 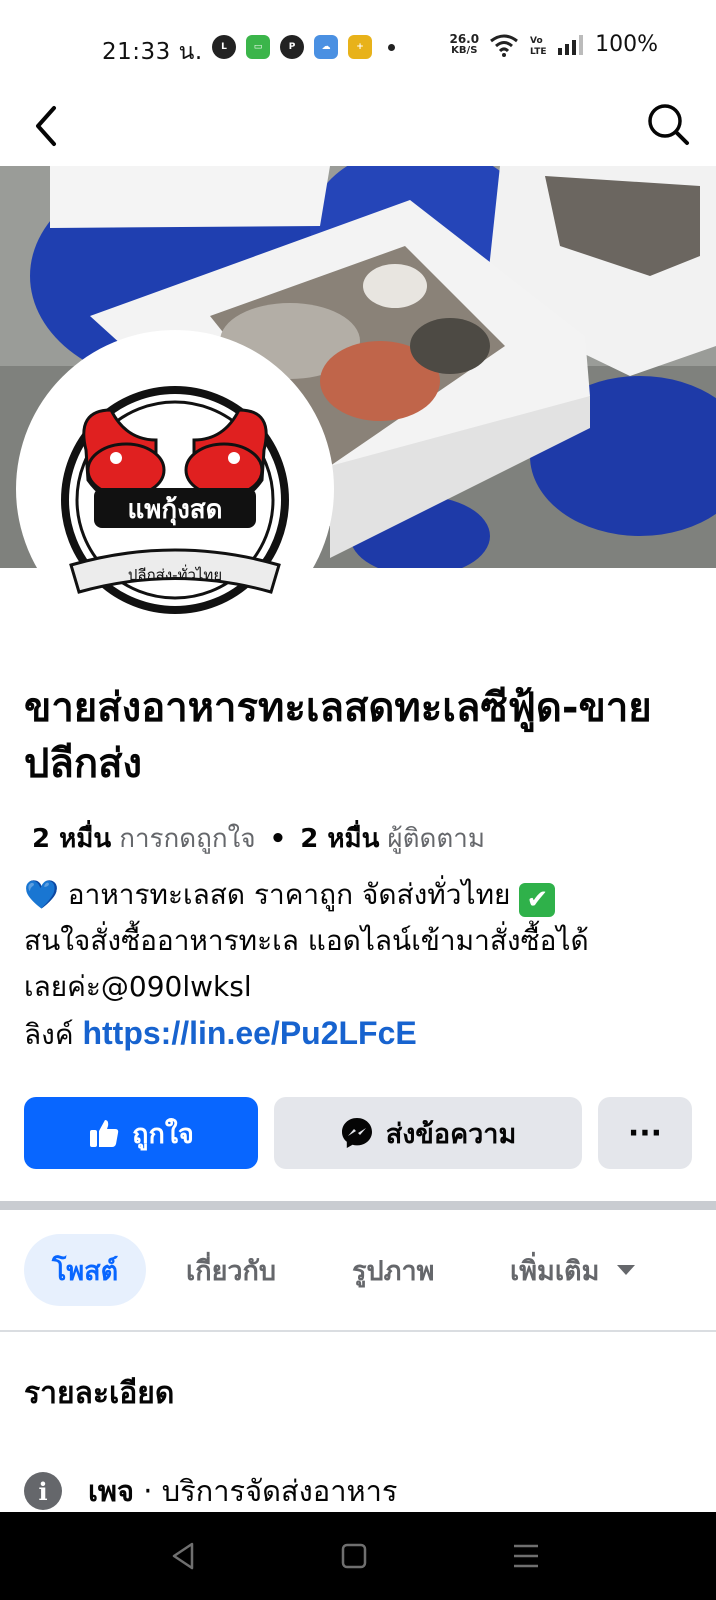 I want to click on profile-tabs: โพสต์ เกี่ยวกับ รูปภาพ เพิ่มเติม, so click(x=364, y=1270).